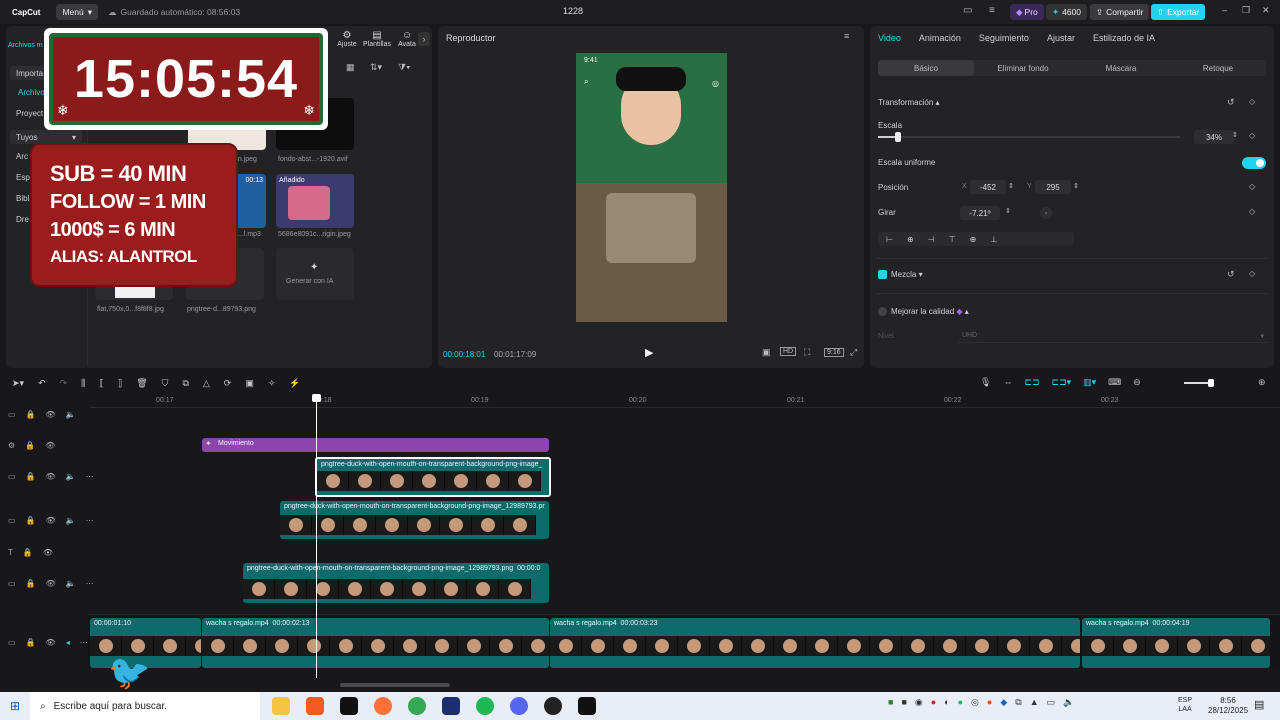 The image size is (1280, 720). What do you see at coordinates (967, 10) in the screenshot?
I see `layout-icon: ▭` at bounding box center [967, 10].